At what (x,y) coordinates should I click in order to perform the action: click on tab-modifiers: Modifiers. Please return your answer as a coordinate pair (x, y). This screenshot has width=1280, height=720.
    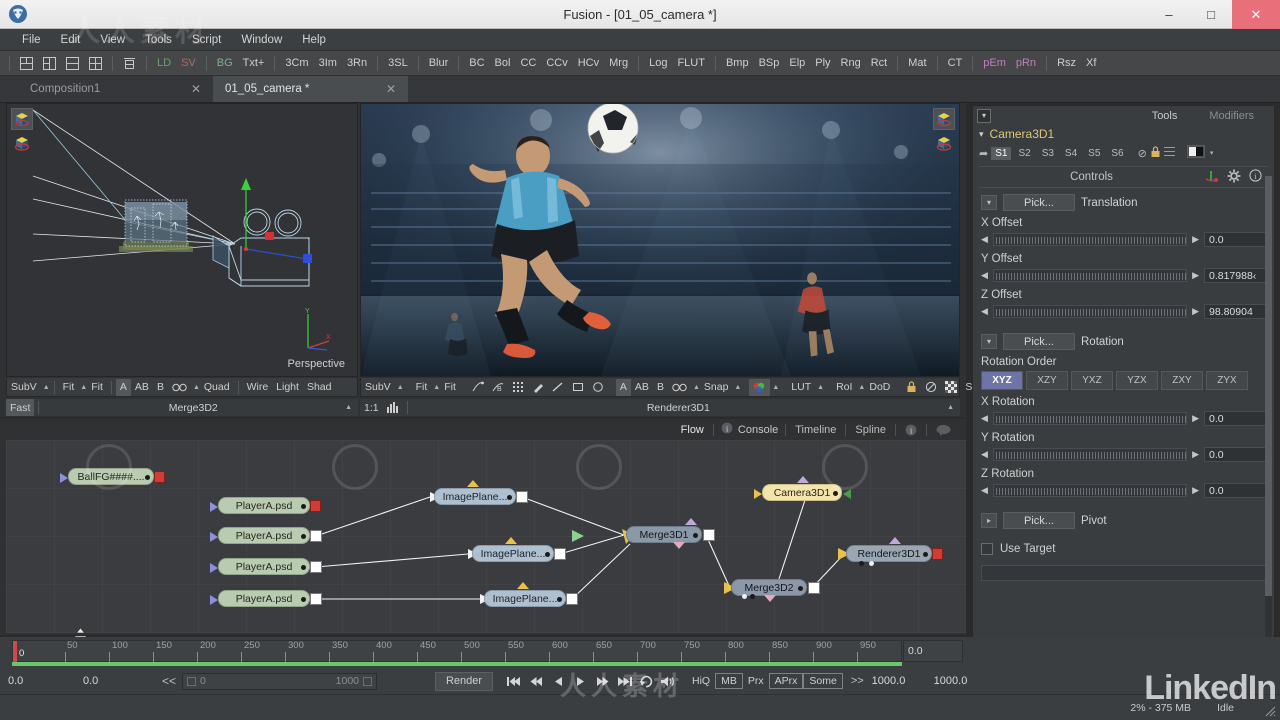
    Looking at the image, I should click on (1231, 116).